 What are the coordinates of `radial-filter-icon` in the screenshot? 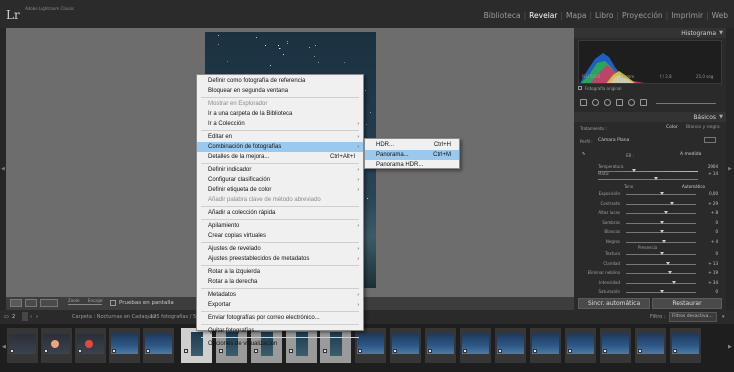 It's located at (631, 102).